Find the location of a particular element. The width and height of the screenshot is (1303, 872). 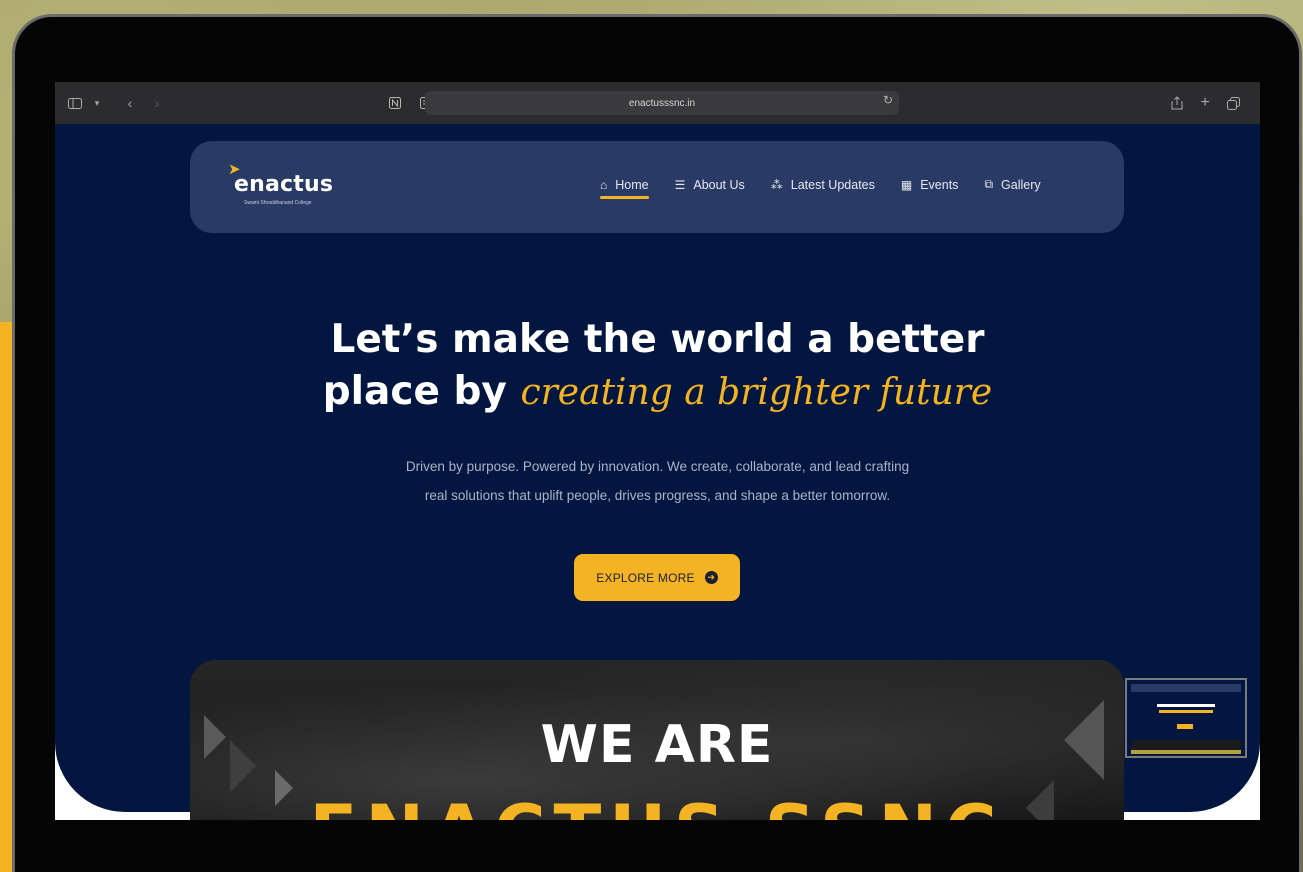

explore-more-button: EXPLORE MORE ➜ is located at coordinates (657, 577).